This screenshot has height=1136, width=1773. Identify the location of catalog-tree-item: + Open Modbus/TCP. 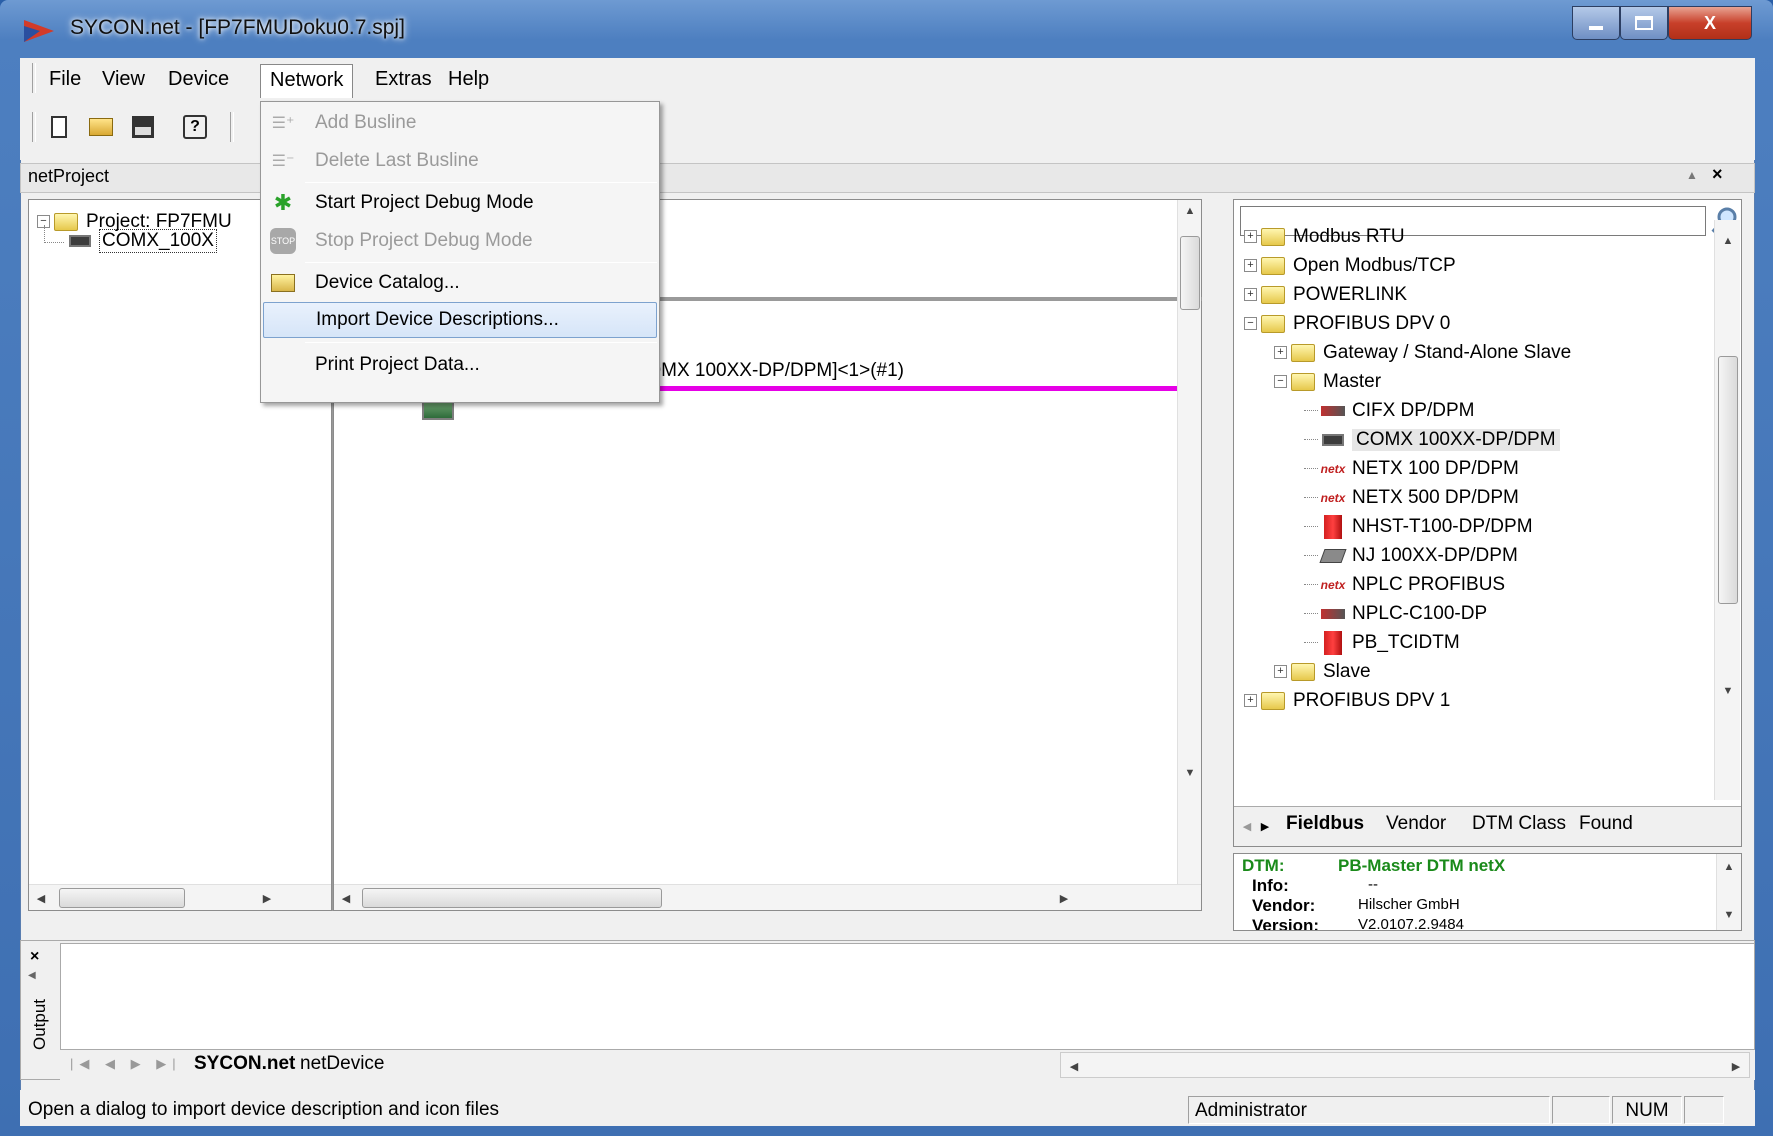
(1350, 265).